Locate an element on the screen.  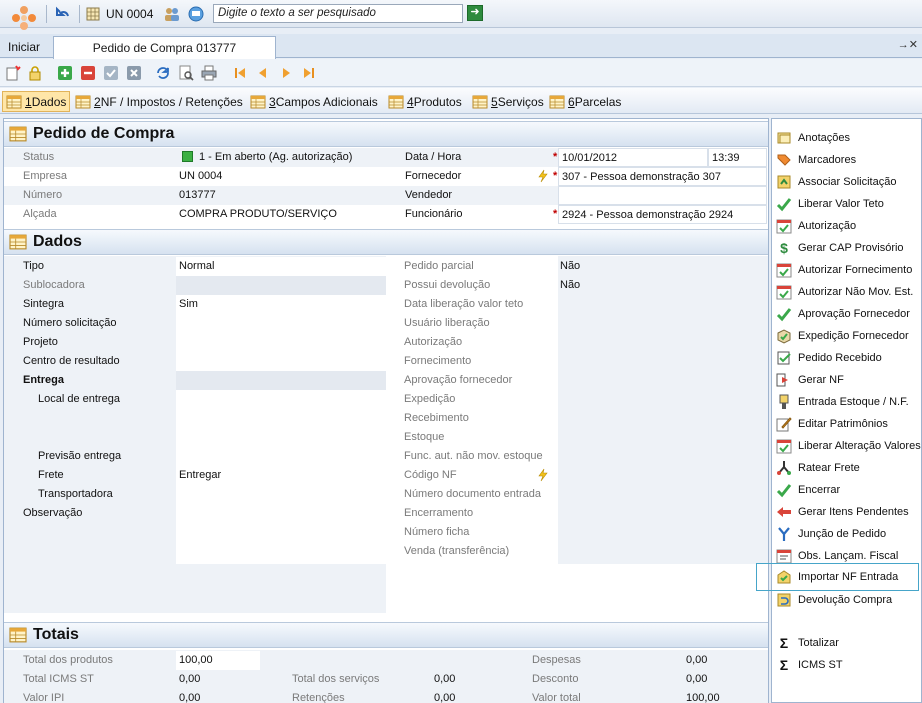
sidebar-item-gerar-itens-pendentes: Gerar Itens Pendentes is located at coordinates (842, 512).